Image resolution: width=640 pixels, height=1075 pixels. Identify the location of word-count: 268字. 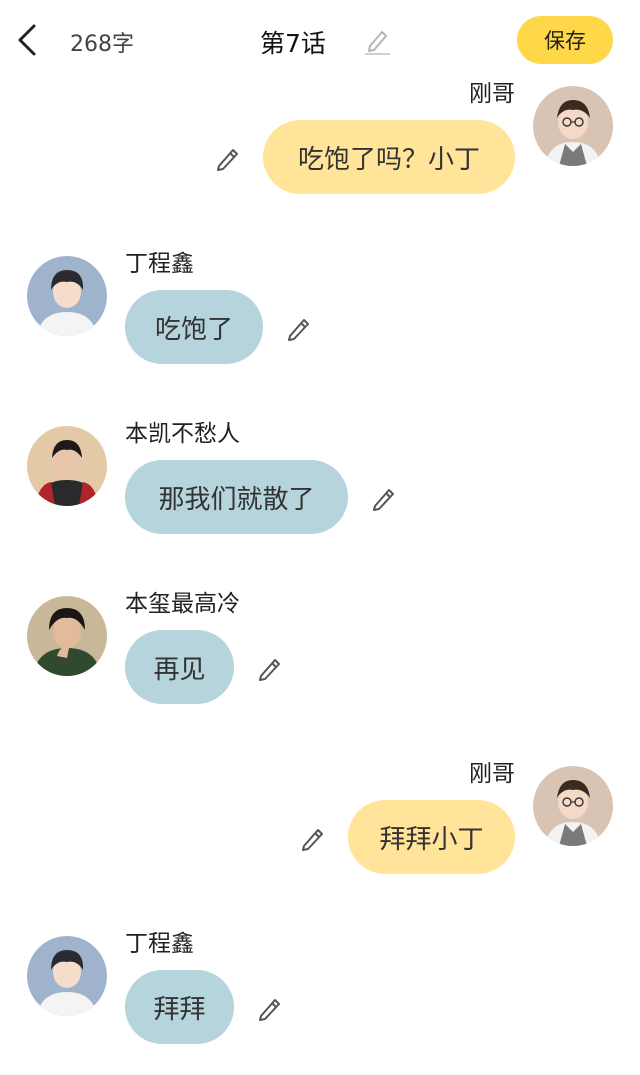
(102, 44).